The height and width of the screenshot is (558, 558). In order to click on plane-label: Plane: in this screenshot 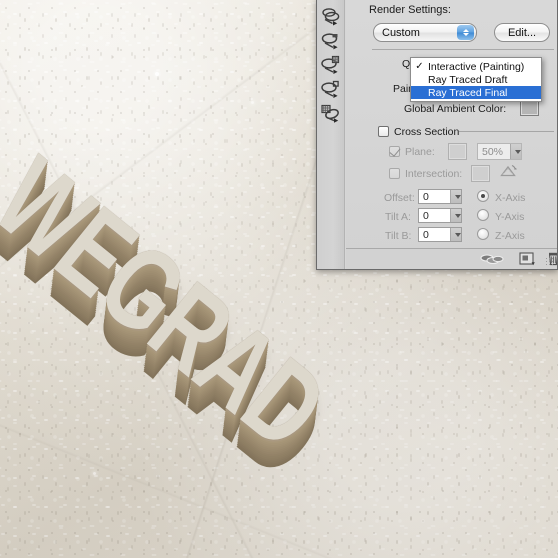, I will do `click(420, 152)`.